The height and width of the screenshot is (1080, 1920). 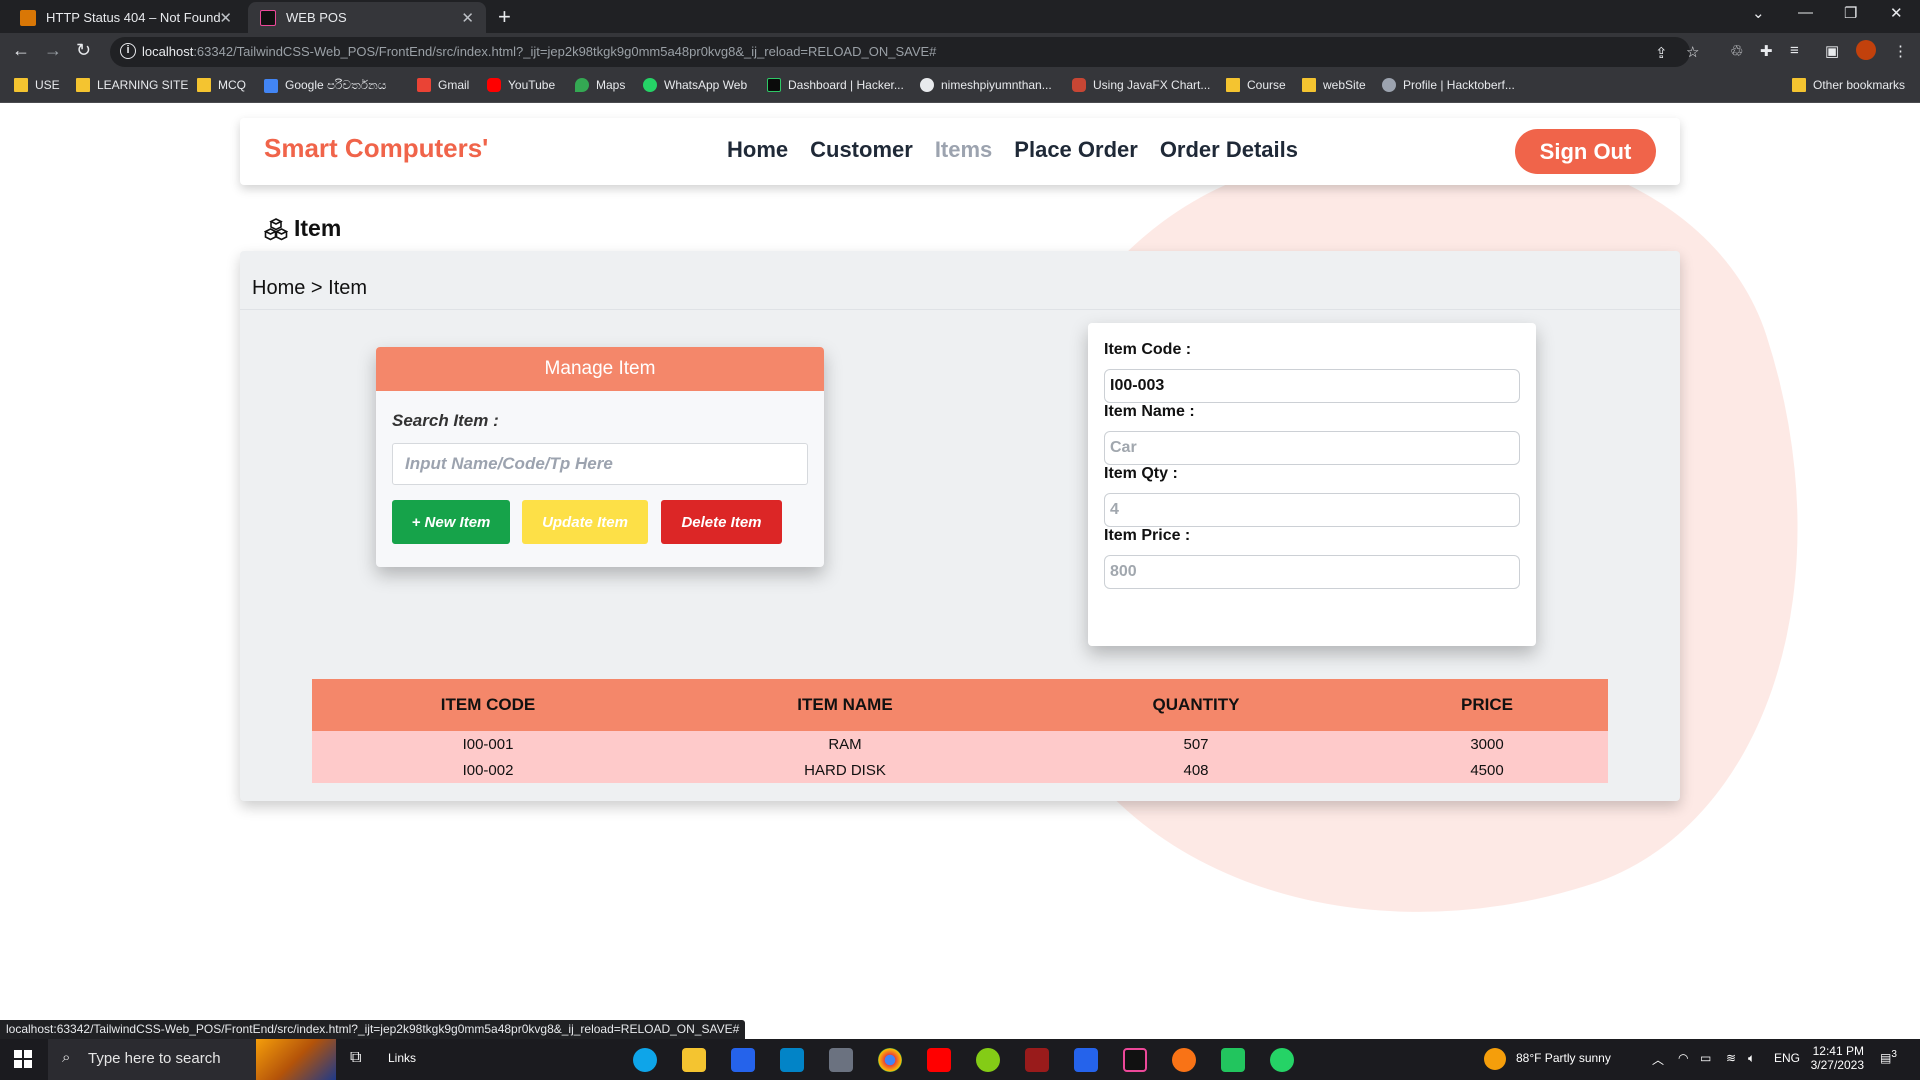 I want to click on other-bookmarks: Other bookmarks, so click(x=1848, y=85).